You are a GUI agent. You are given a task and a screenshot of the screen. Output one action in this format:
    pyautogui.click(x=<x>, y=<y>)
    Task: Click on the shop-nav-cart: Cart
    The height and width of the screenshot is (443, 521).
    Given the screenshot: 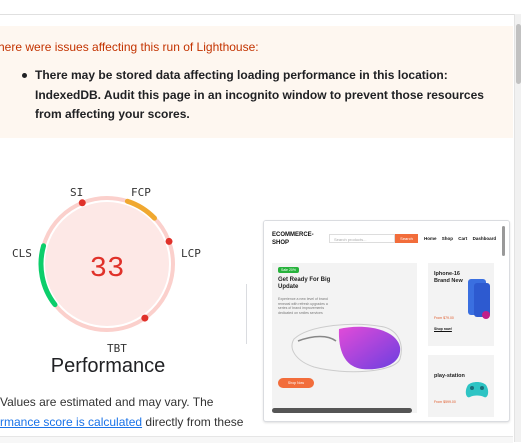 What is the action you would take?
    pyautogui.click(x=463, y=238)
    